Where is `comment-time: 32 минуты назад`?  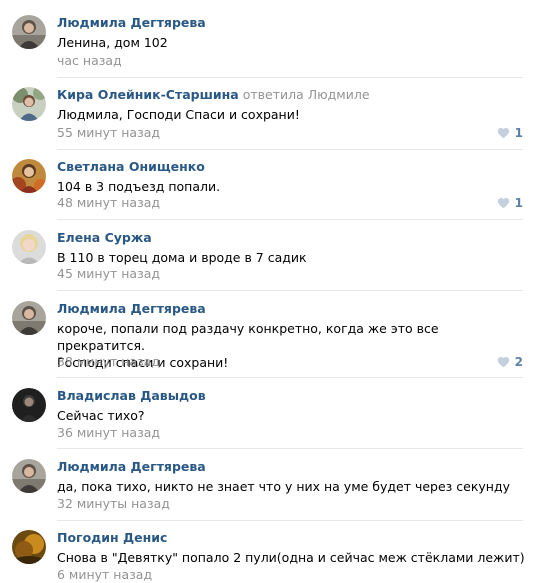 comment-time: 32 минуты назад is located at coordinates (113, 504).